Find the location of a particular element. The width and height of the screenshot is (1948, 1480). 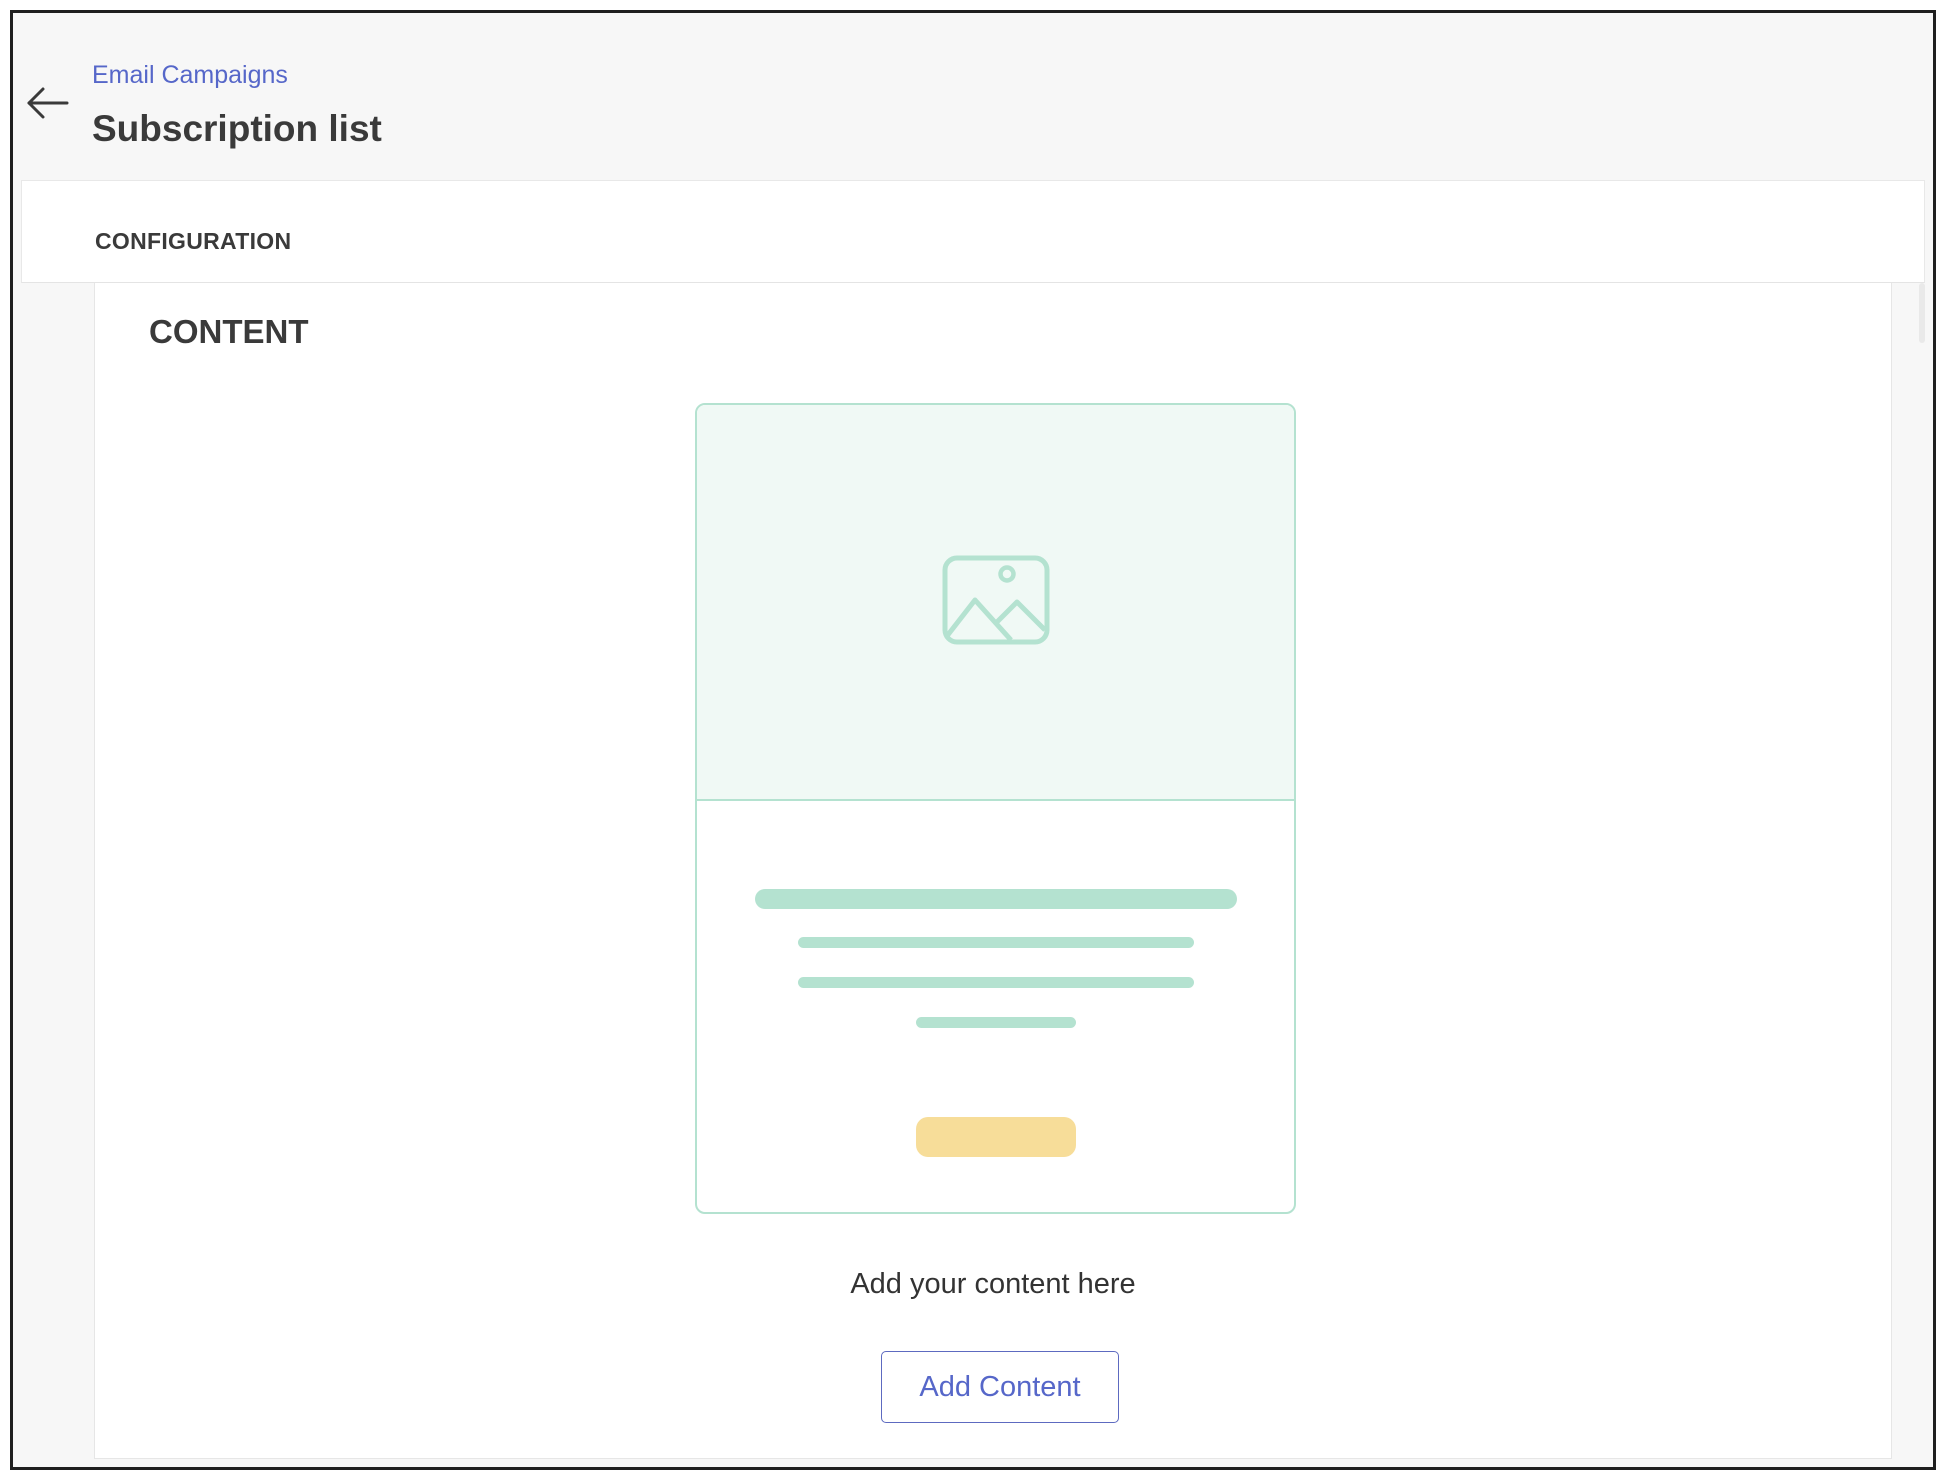

content-heading: CONTENT is located at coordinates (229, 331).